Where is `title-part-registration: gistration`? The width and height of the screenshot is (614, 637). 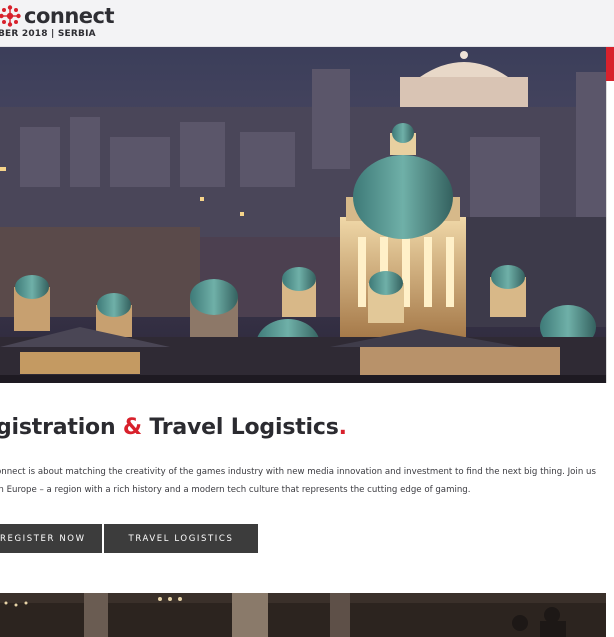 title-part-registration: gistration is located at coordinates (61, 427).